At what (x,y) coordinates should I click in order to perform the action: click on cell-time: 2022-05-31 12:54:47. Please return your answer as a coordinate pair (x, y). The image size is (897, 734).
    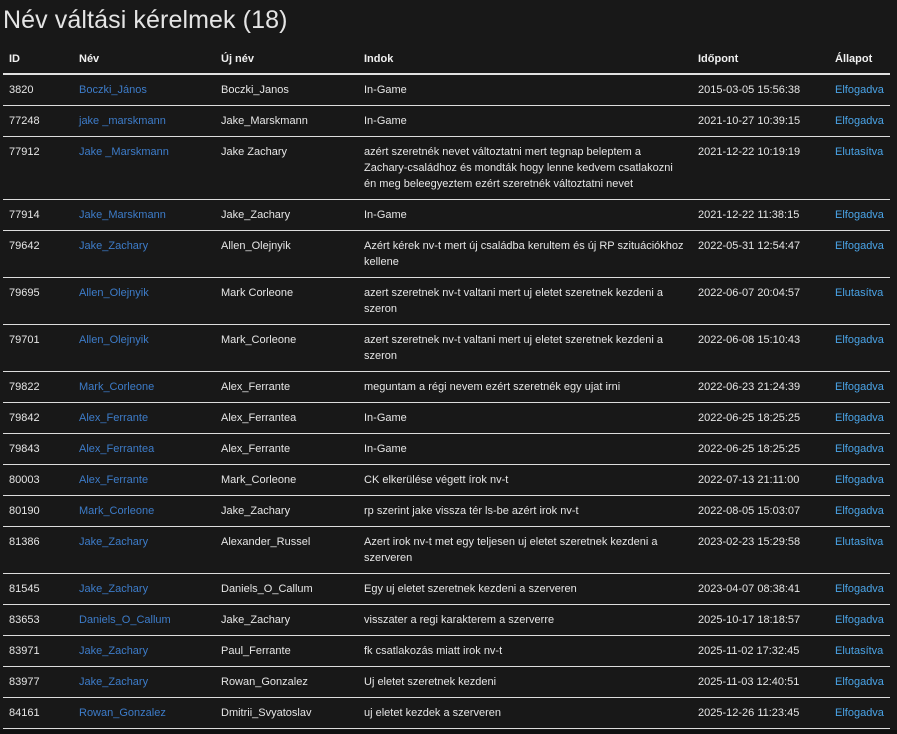
    Looking at the image, I should click on (760, 254).